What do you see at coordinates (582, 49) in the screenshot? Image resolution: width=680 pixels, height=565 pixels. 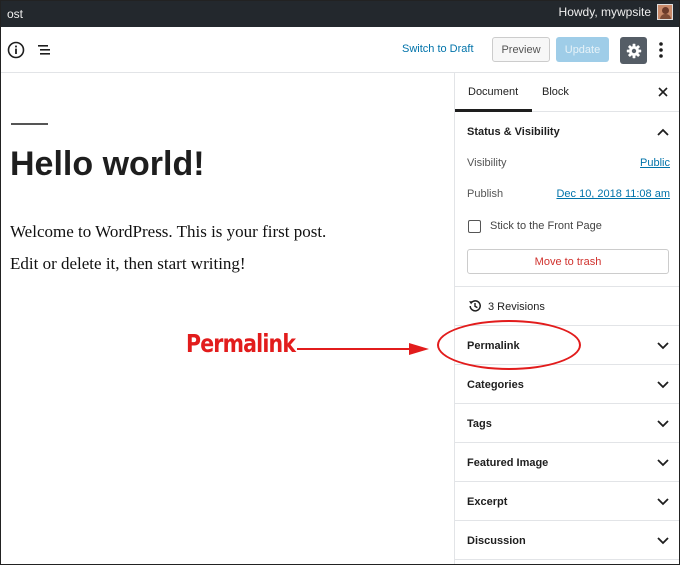 I see `update-button: Update` at bounding box center [582, 49].